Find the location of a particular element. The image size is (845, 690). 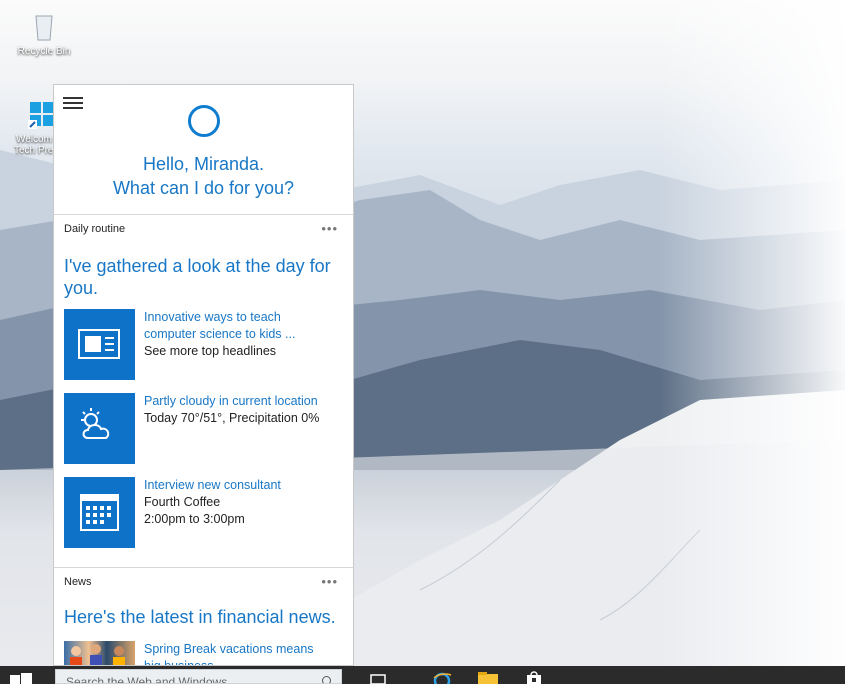

card-subtitle: Fourth Coffee is located at coordinates (182, 502).